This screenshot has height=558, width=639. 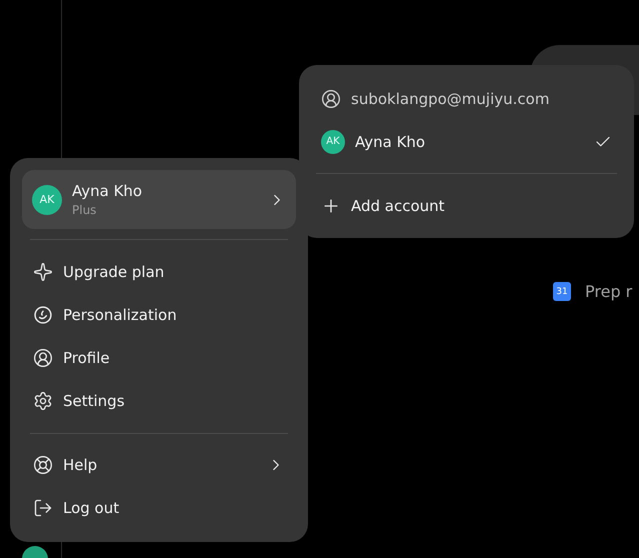 I want to click on user-name: Ayna Kho, so click(x=108, y=191).